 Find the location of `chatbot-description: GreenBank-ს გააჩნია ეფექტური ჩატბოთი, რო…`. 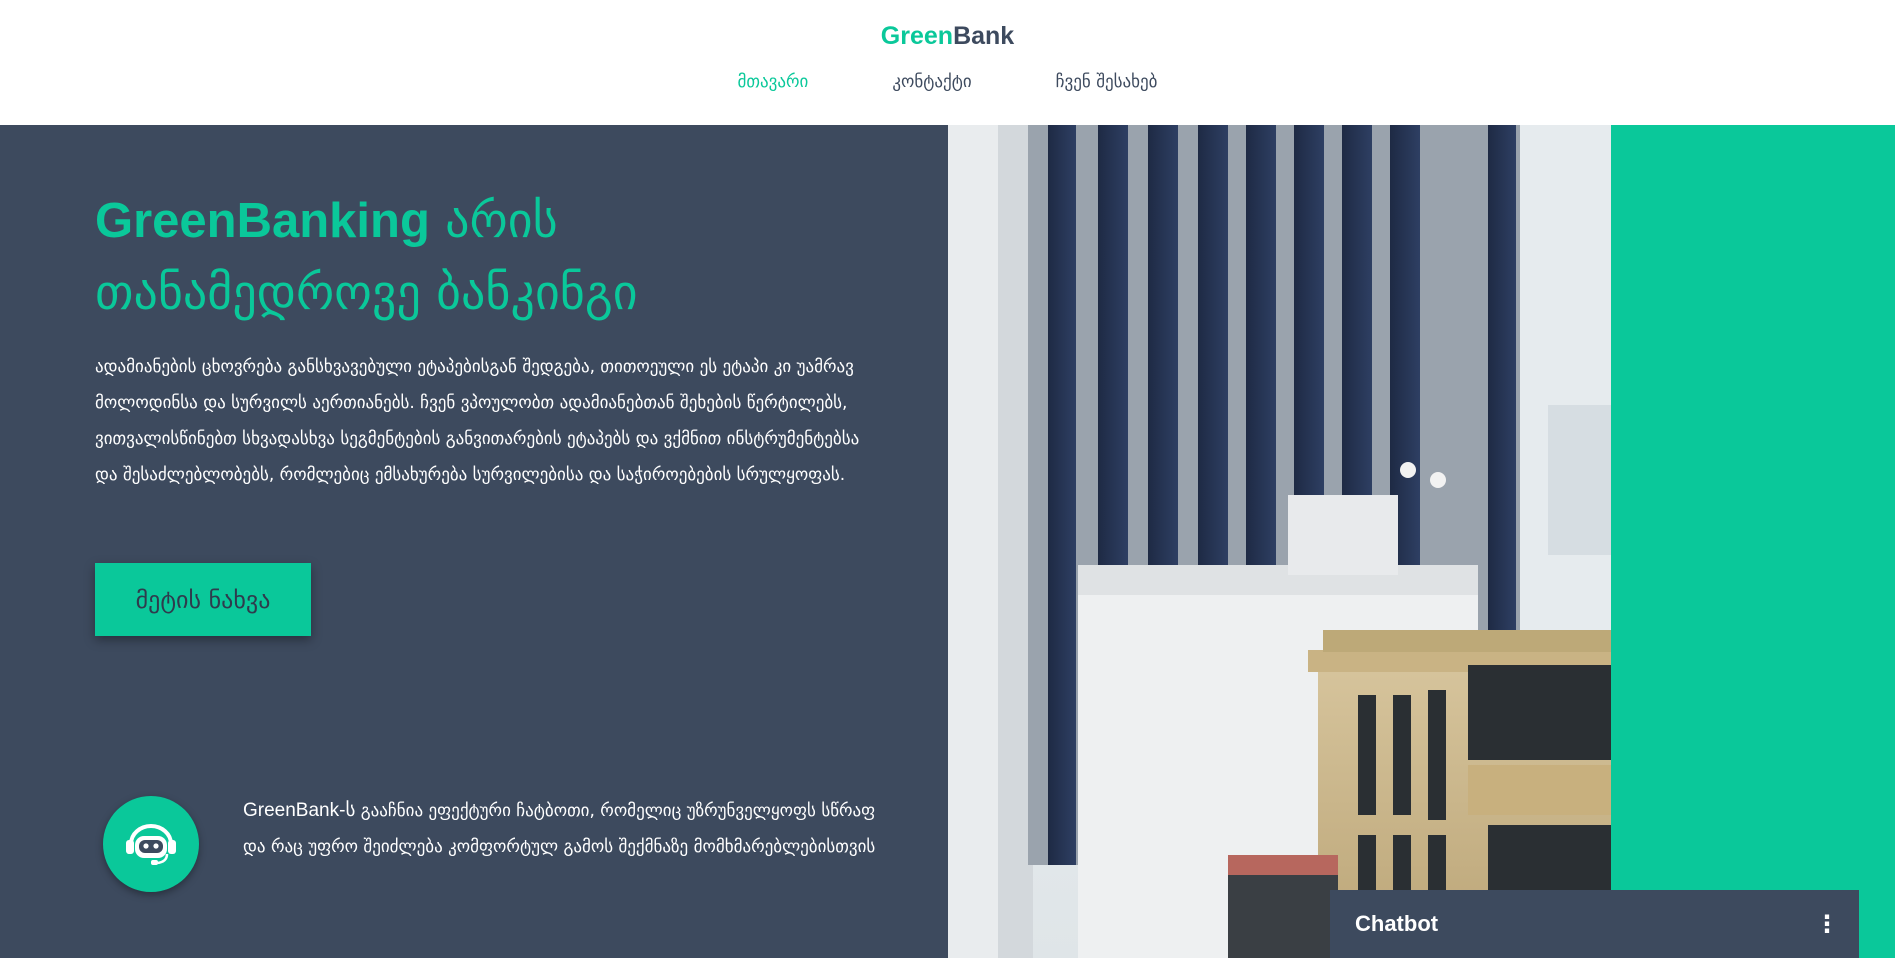

chatbot-description: GreenBank-ს გააჩნია ეფექტური ჩატბოთი, რო… is located at coordinates (563, 829).